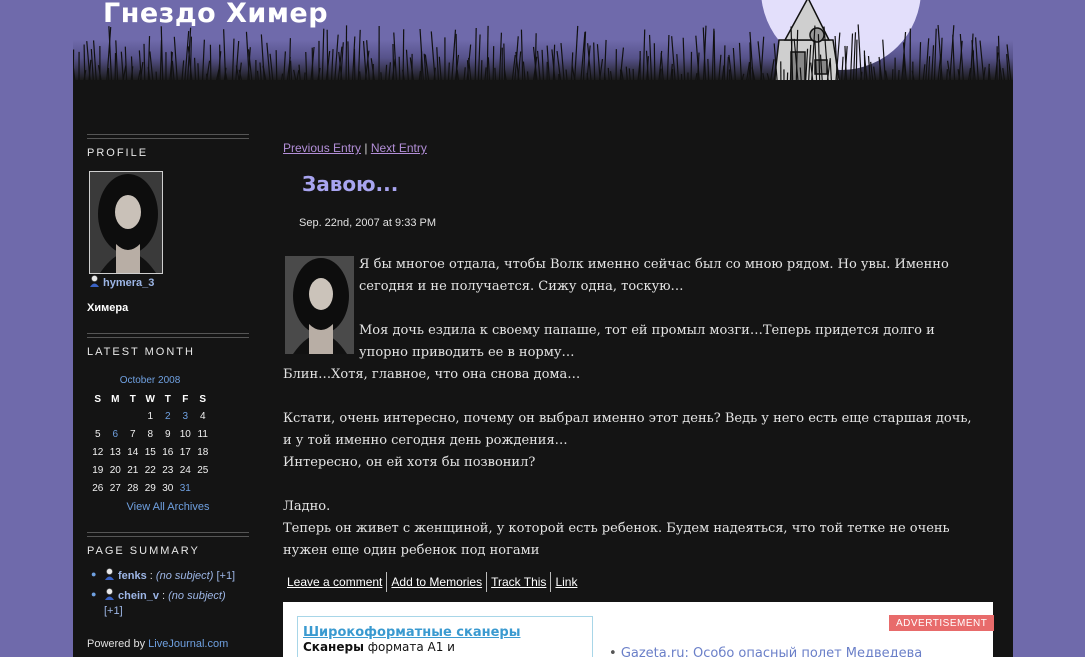 The height and width of the screenshot is (657, 1085). What do you see at coordinates (188, 644) in the screenshot?
I see `livejournal-link: LiveJournal.com` at bounding box center [188, 644].